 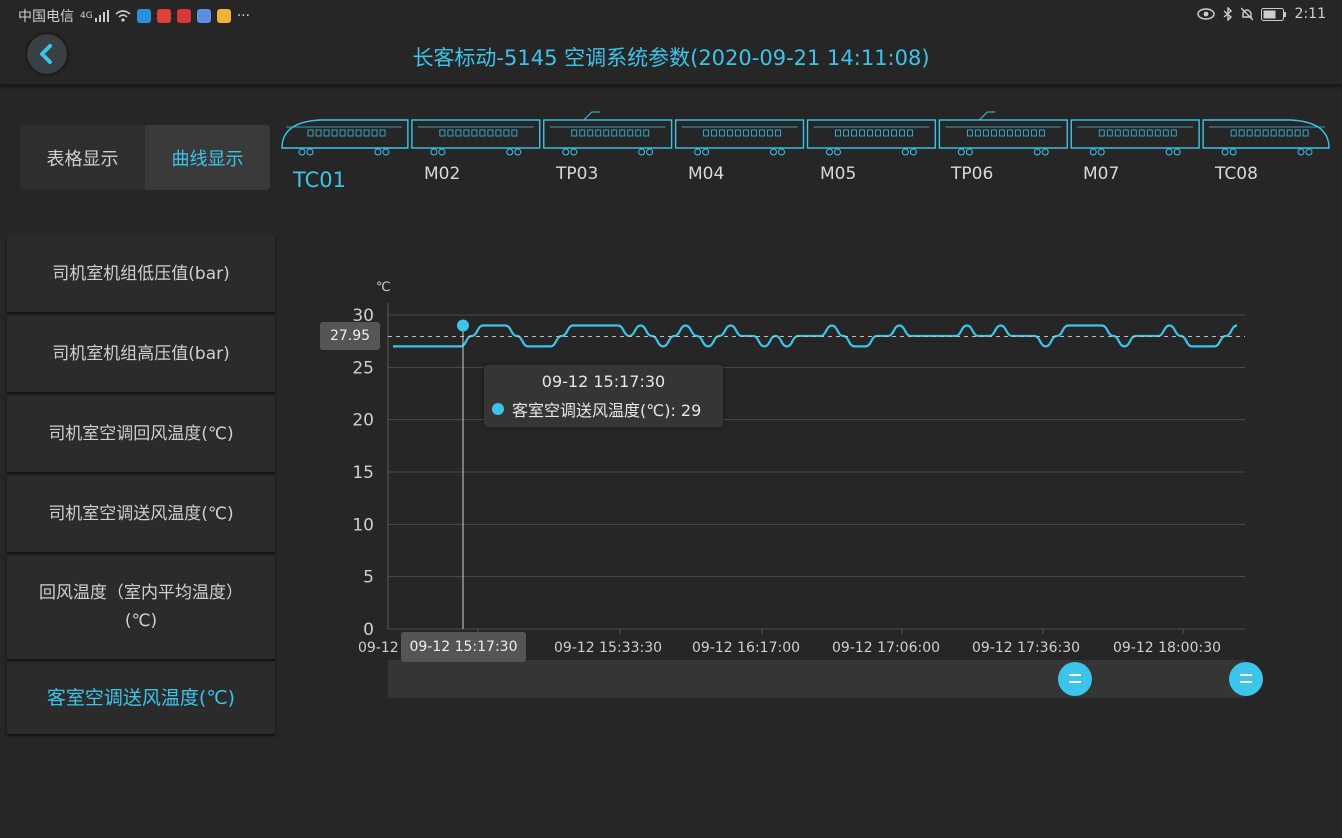 What do you see at coordinates (141, 513) in the screenshot?
I see `menu-item-cab-supply-air-temp: 司机室空调送风温度(℃)` at bounding box center [141, 513].